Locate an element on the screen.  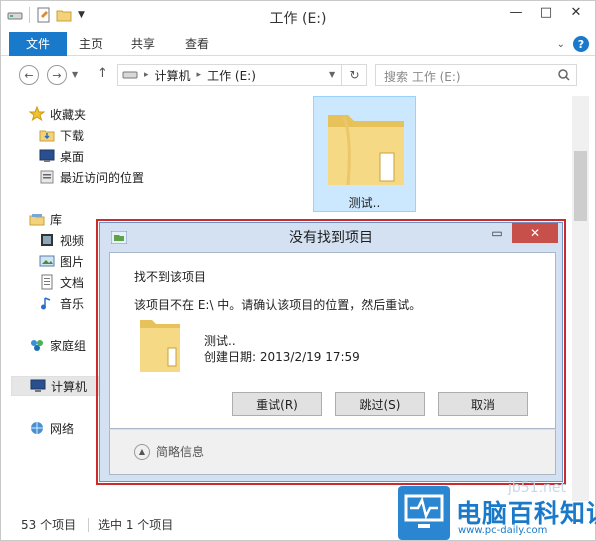
sidebar-item-downloads: 下载 is located at coordinates (61, 135).